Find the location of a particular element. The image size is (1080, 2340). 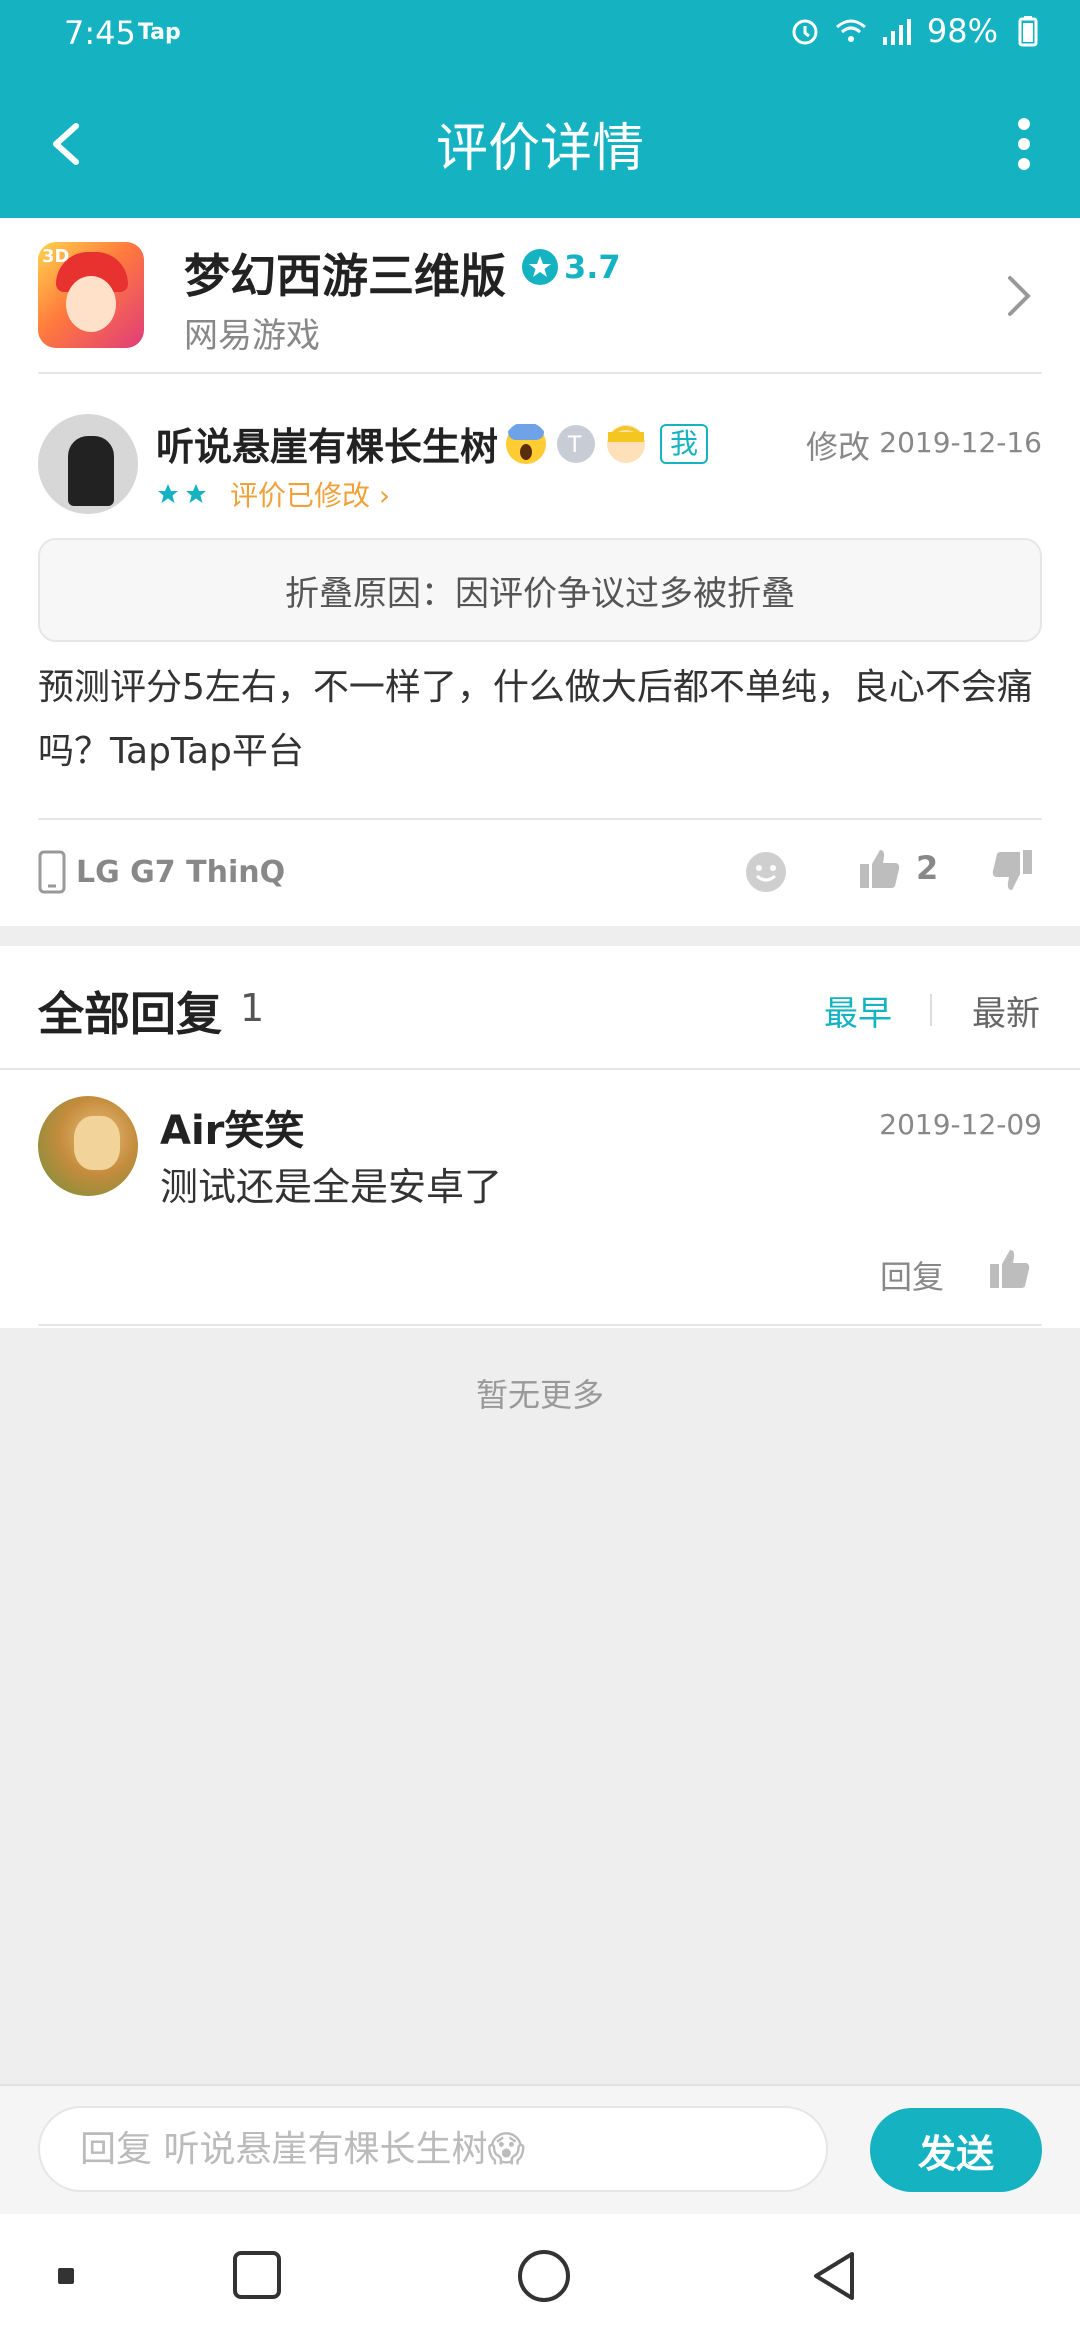

edit-review-link: 修改 is located at coordinates (838, 445).